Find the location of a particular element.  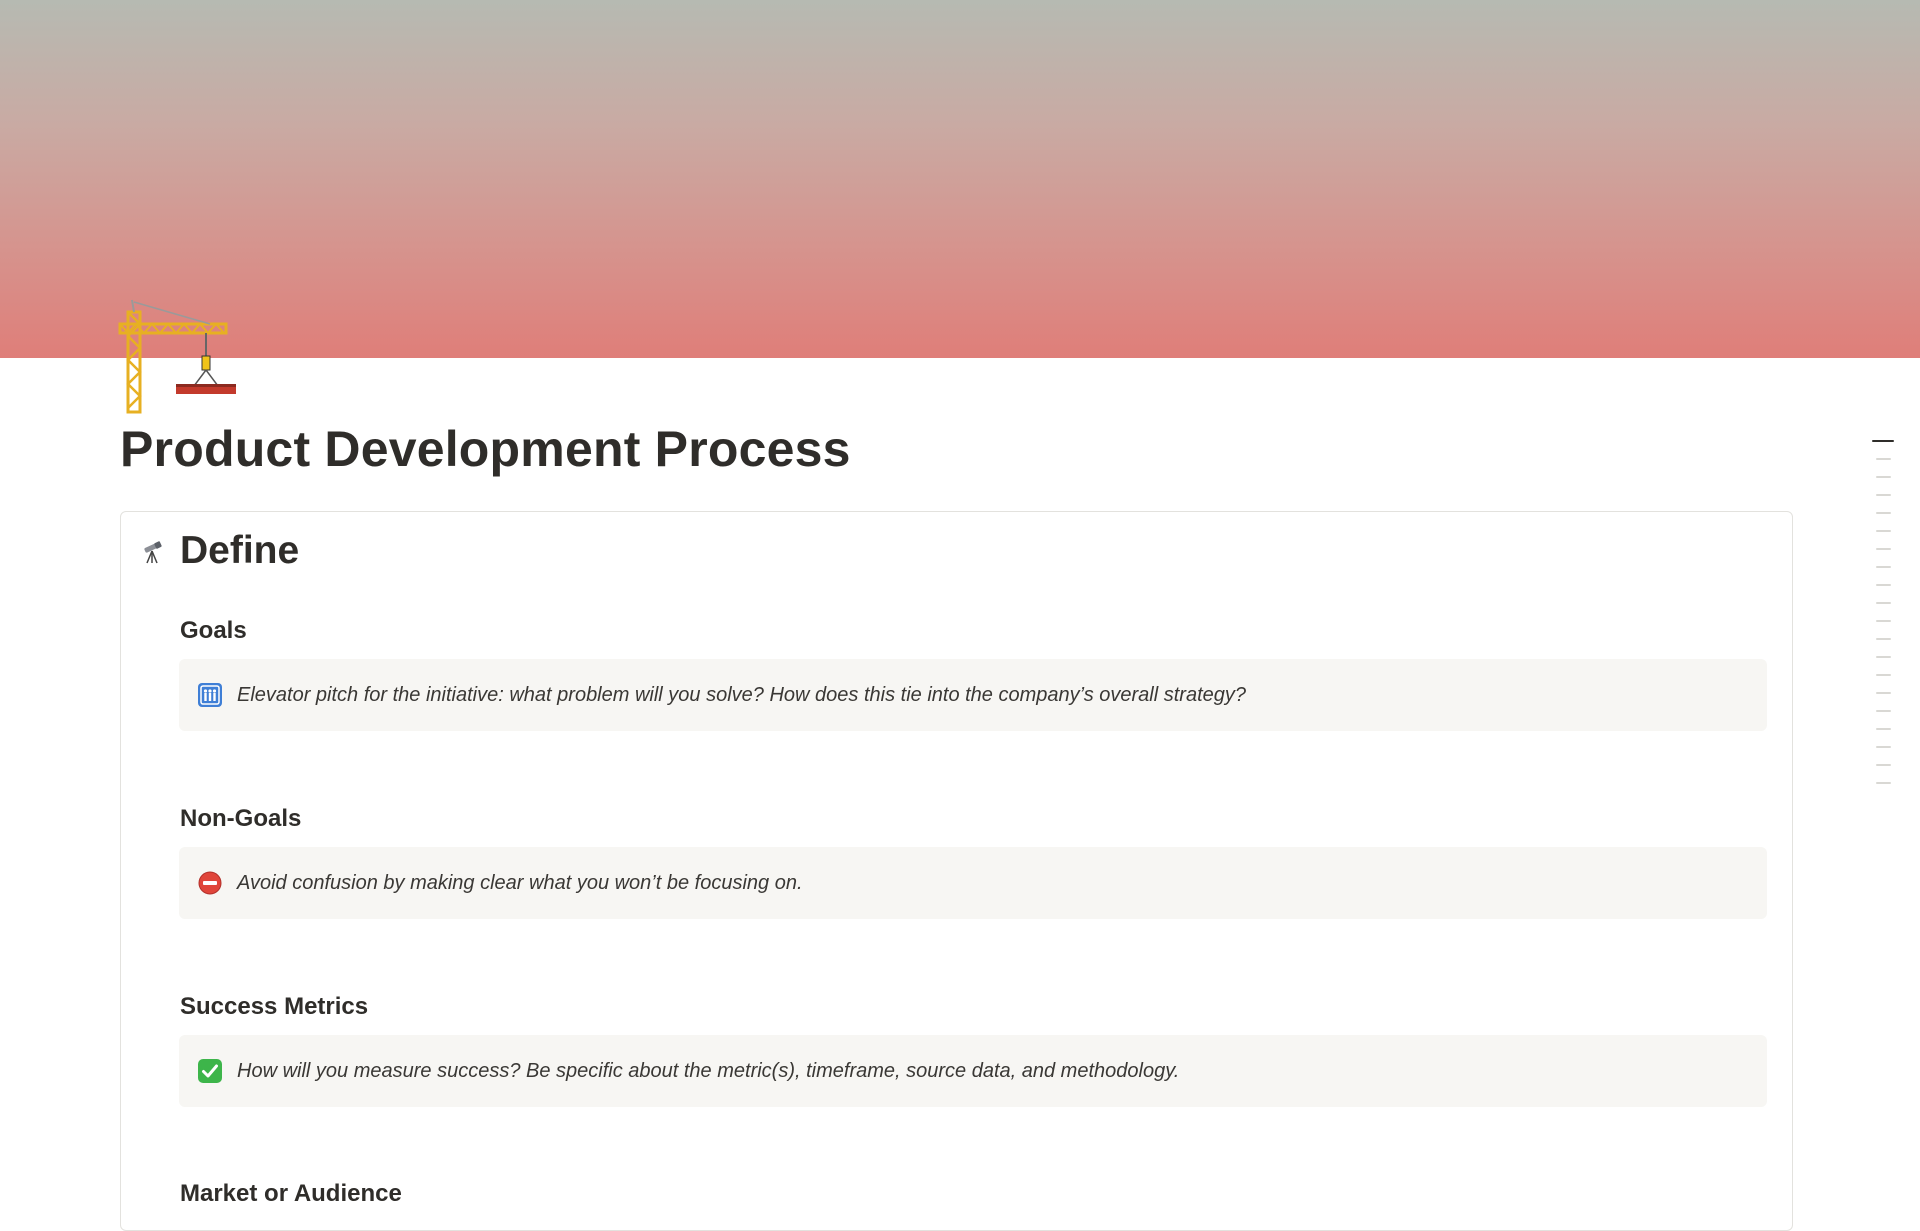

people-sign-icon is located at coordinates (210, 695).